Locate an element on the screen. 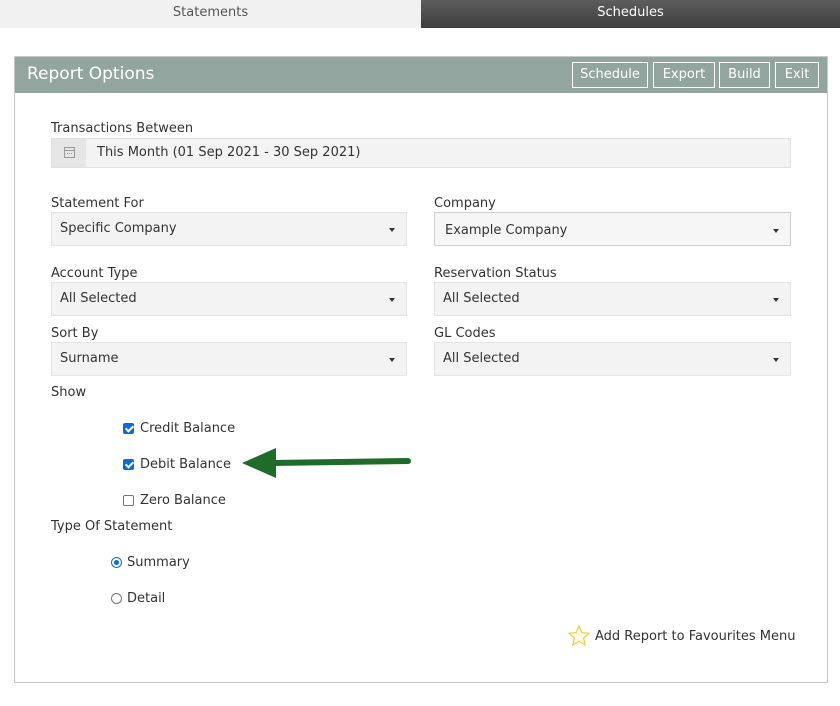  calendar-button is located at coordinates (69, 153).